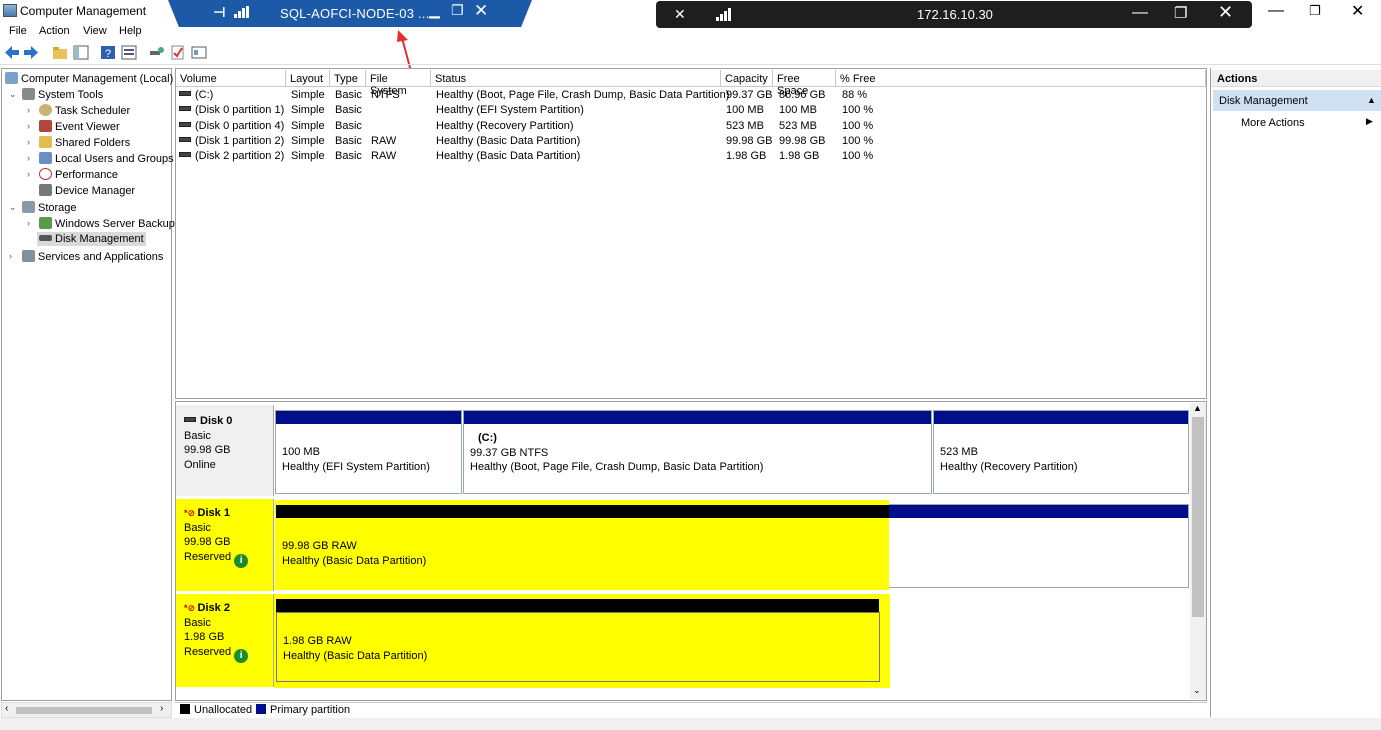  Describe the element at coordinates (108, 52) in the screenshot. I see `help-icon: ?` at that location.